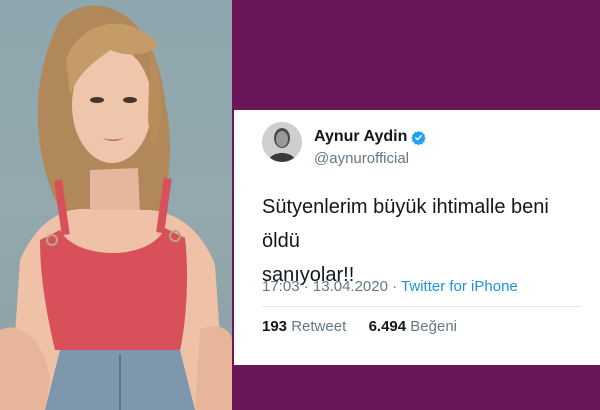 Image resolution: width=600 pixels, height=410 pixels. What do you see at coordinates (350, 286) in the screenshot?
I see `tweet-date: 13.04.2020` at bounding box center [350, 286].